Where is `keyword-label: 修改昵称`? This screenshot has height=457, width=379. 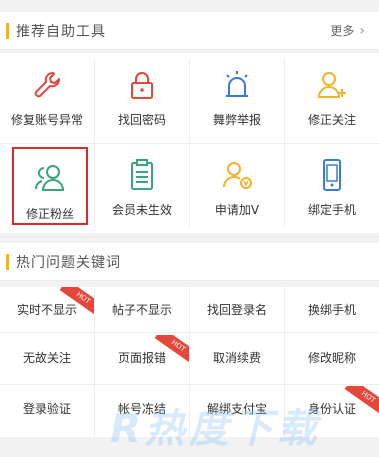 keyword-label: 修改昵称 is located at coordinates (331, 357).